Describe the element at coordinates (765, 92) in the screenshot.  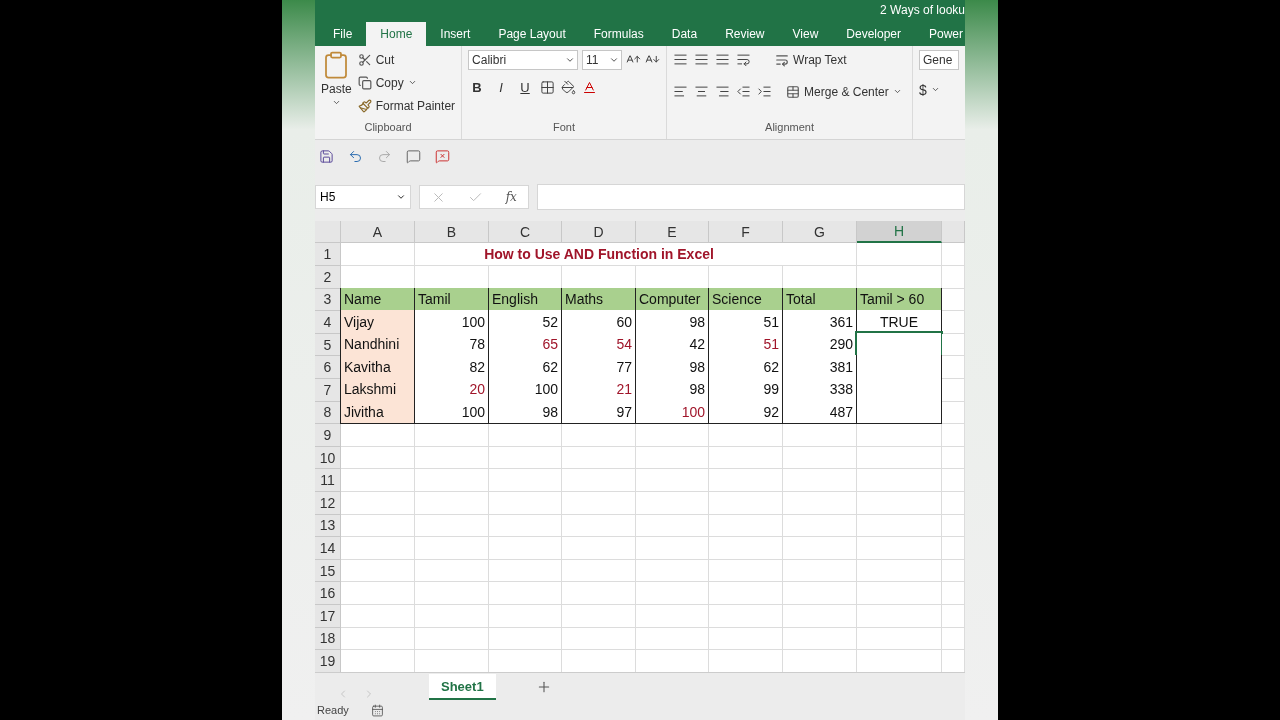
I see `increase-indent-icon` at that location.